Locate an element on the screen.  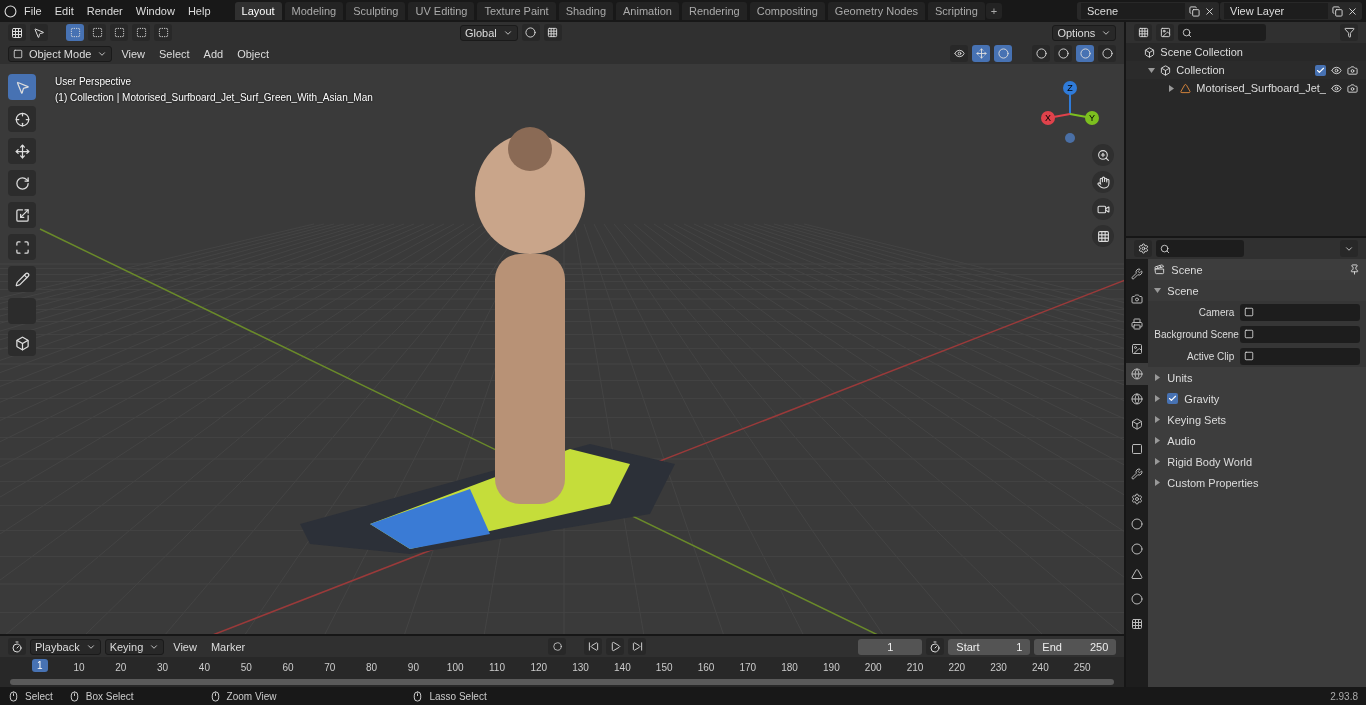
menu-item: Help is located at coordinates (199, 11).